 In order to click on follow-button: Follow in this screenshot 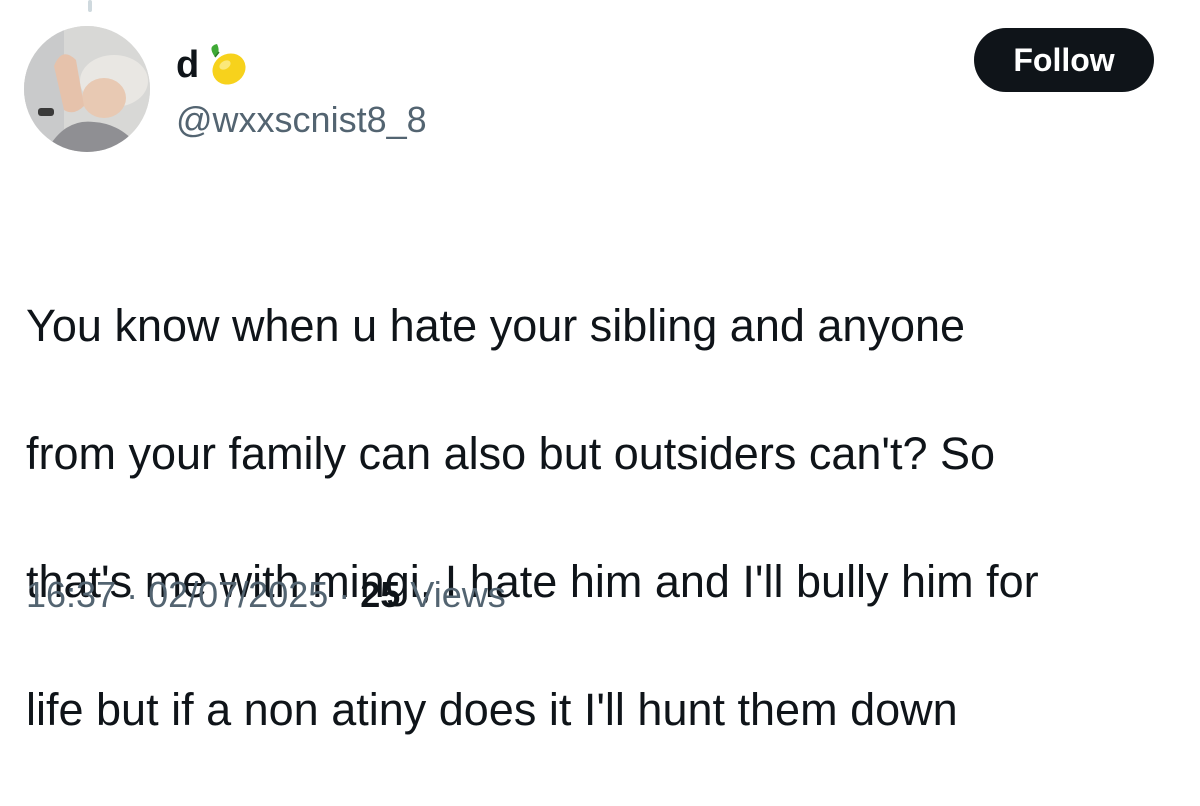, I will do `click(1064, 60)`.